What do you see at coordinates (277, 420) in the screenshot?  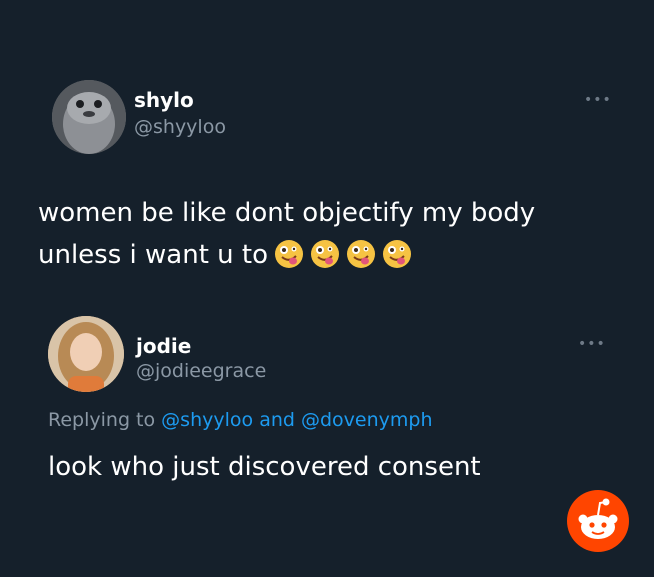 I see `mention-conjunction: and` at bounding box center [277, 420].